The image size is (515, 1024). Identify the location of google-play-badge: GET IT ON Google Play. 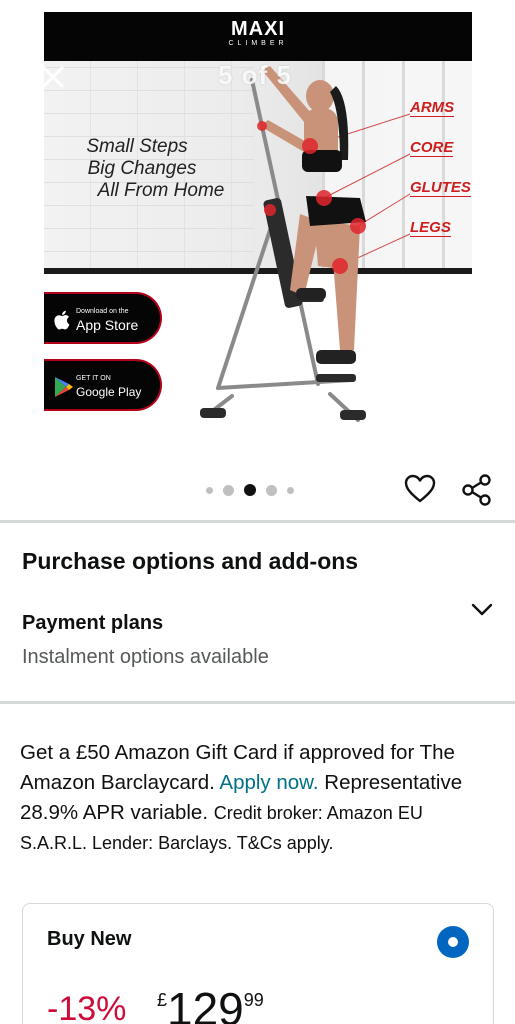
(103, 385).